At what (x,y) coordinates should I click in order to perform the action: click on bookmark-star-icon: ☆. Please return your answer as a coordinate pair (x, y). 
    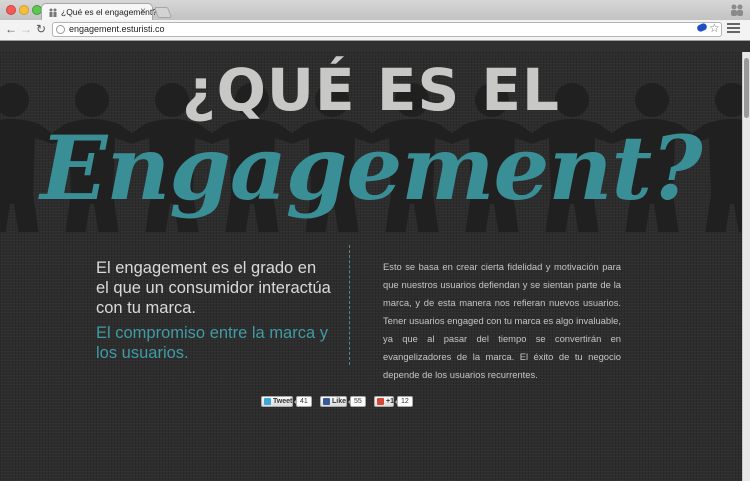
    Looking at the image, I should click on (714, 28).